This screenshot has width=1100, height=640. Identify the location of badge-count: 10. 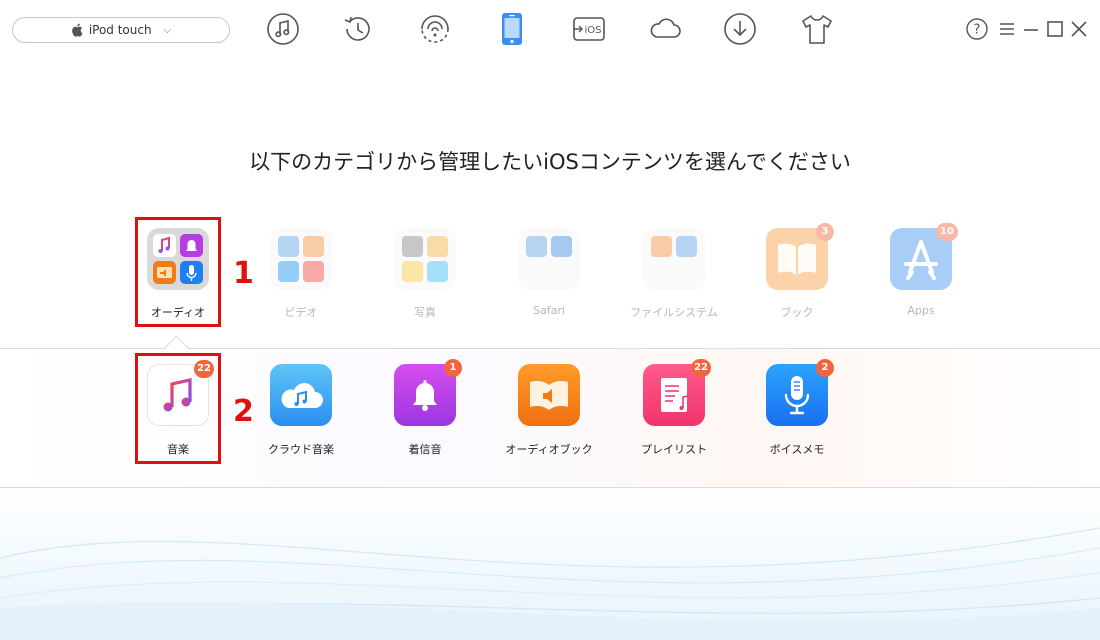
(947, 232).